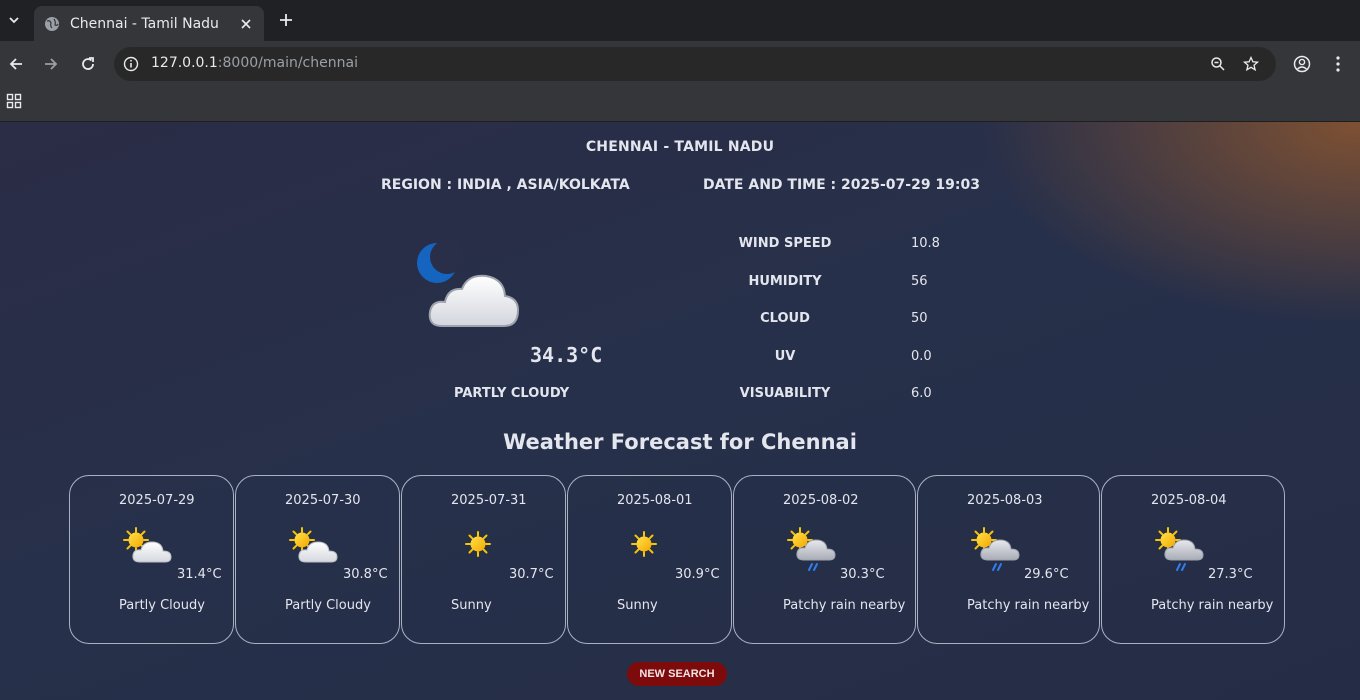 This screenshot has height=700, width=1360. Describe the element at coordinates (14, 101) in the screenshot. I see `apps-grid-icon` at that location.